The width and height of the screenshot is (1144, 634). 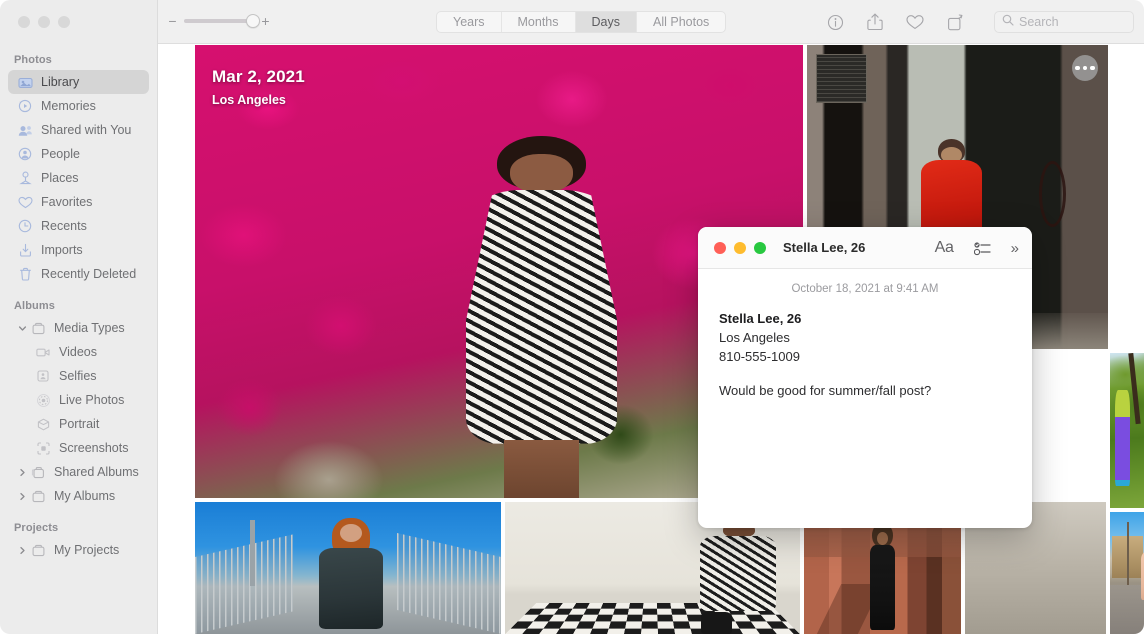 What do you see at coordinates (36, 528) in the screenshot?
I see `sidebar-section-projects-header: Projects` at bounding box center [36, 528].